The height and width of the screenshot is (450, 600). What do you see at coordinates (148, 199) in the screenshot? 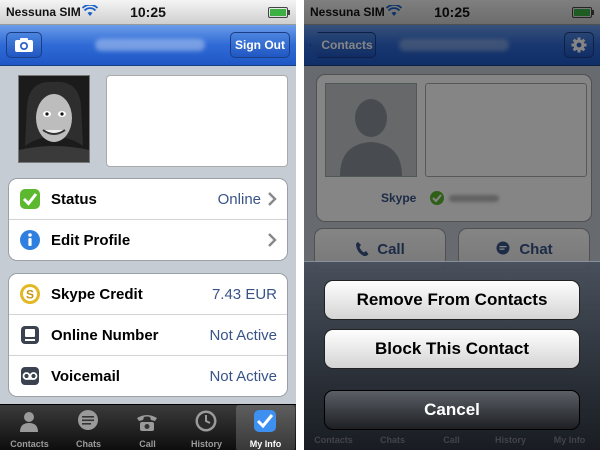
I see `status-row: Status Online` at bounding box center [148, 199].